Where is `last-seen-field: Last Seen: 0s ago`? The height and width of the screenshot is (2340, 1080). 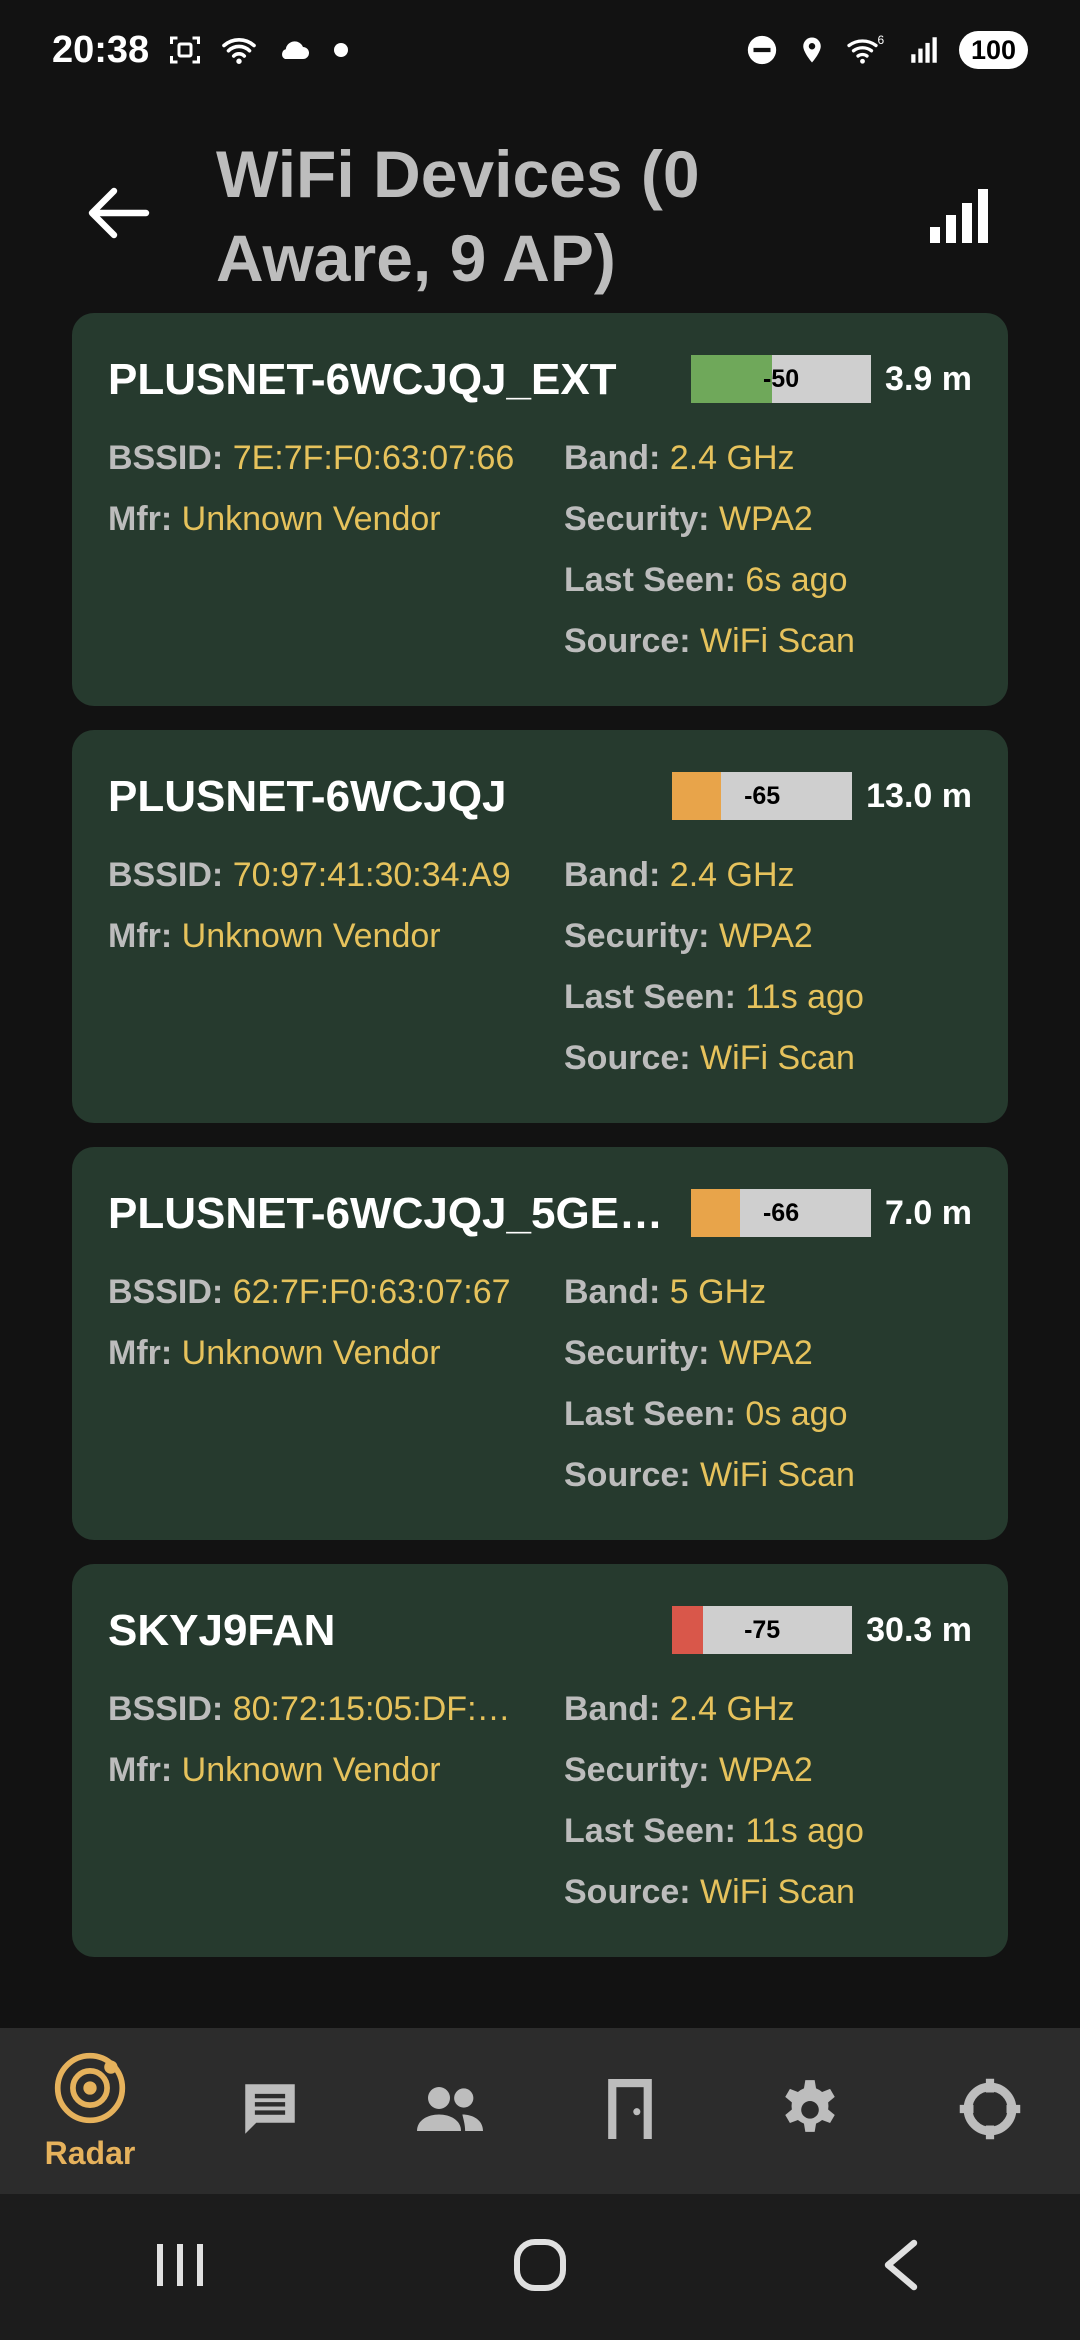
last-seen-field: Last Seen: 0s ago is located at coordinates (706, 1414).